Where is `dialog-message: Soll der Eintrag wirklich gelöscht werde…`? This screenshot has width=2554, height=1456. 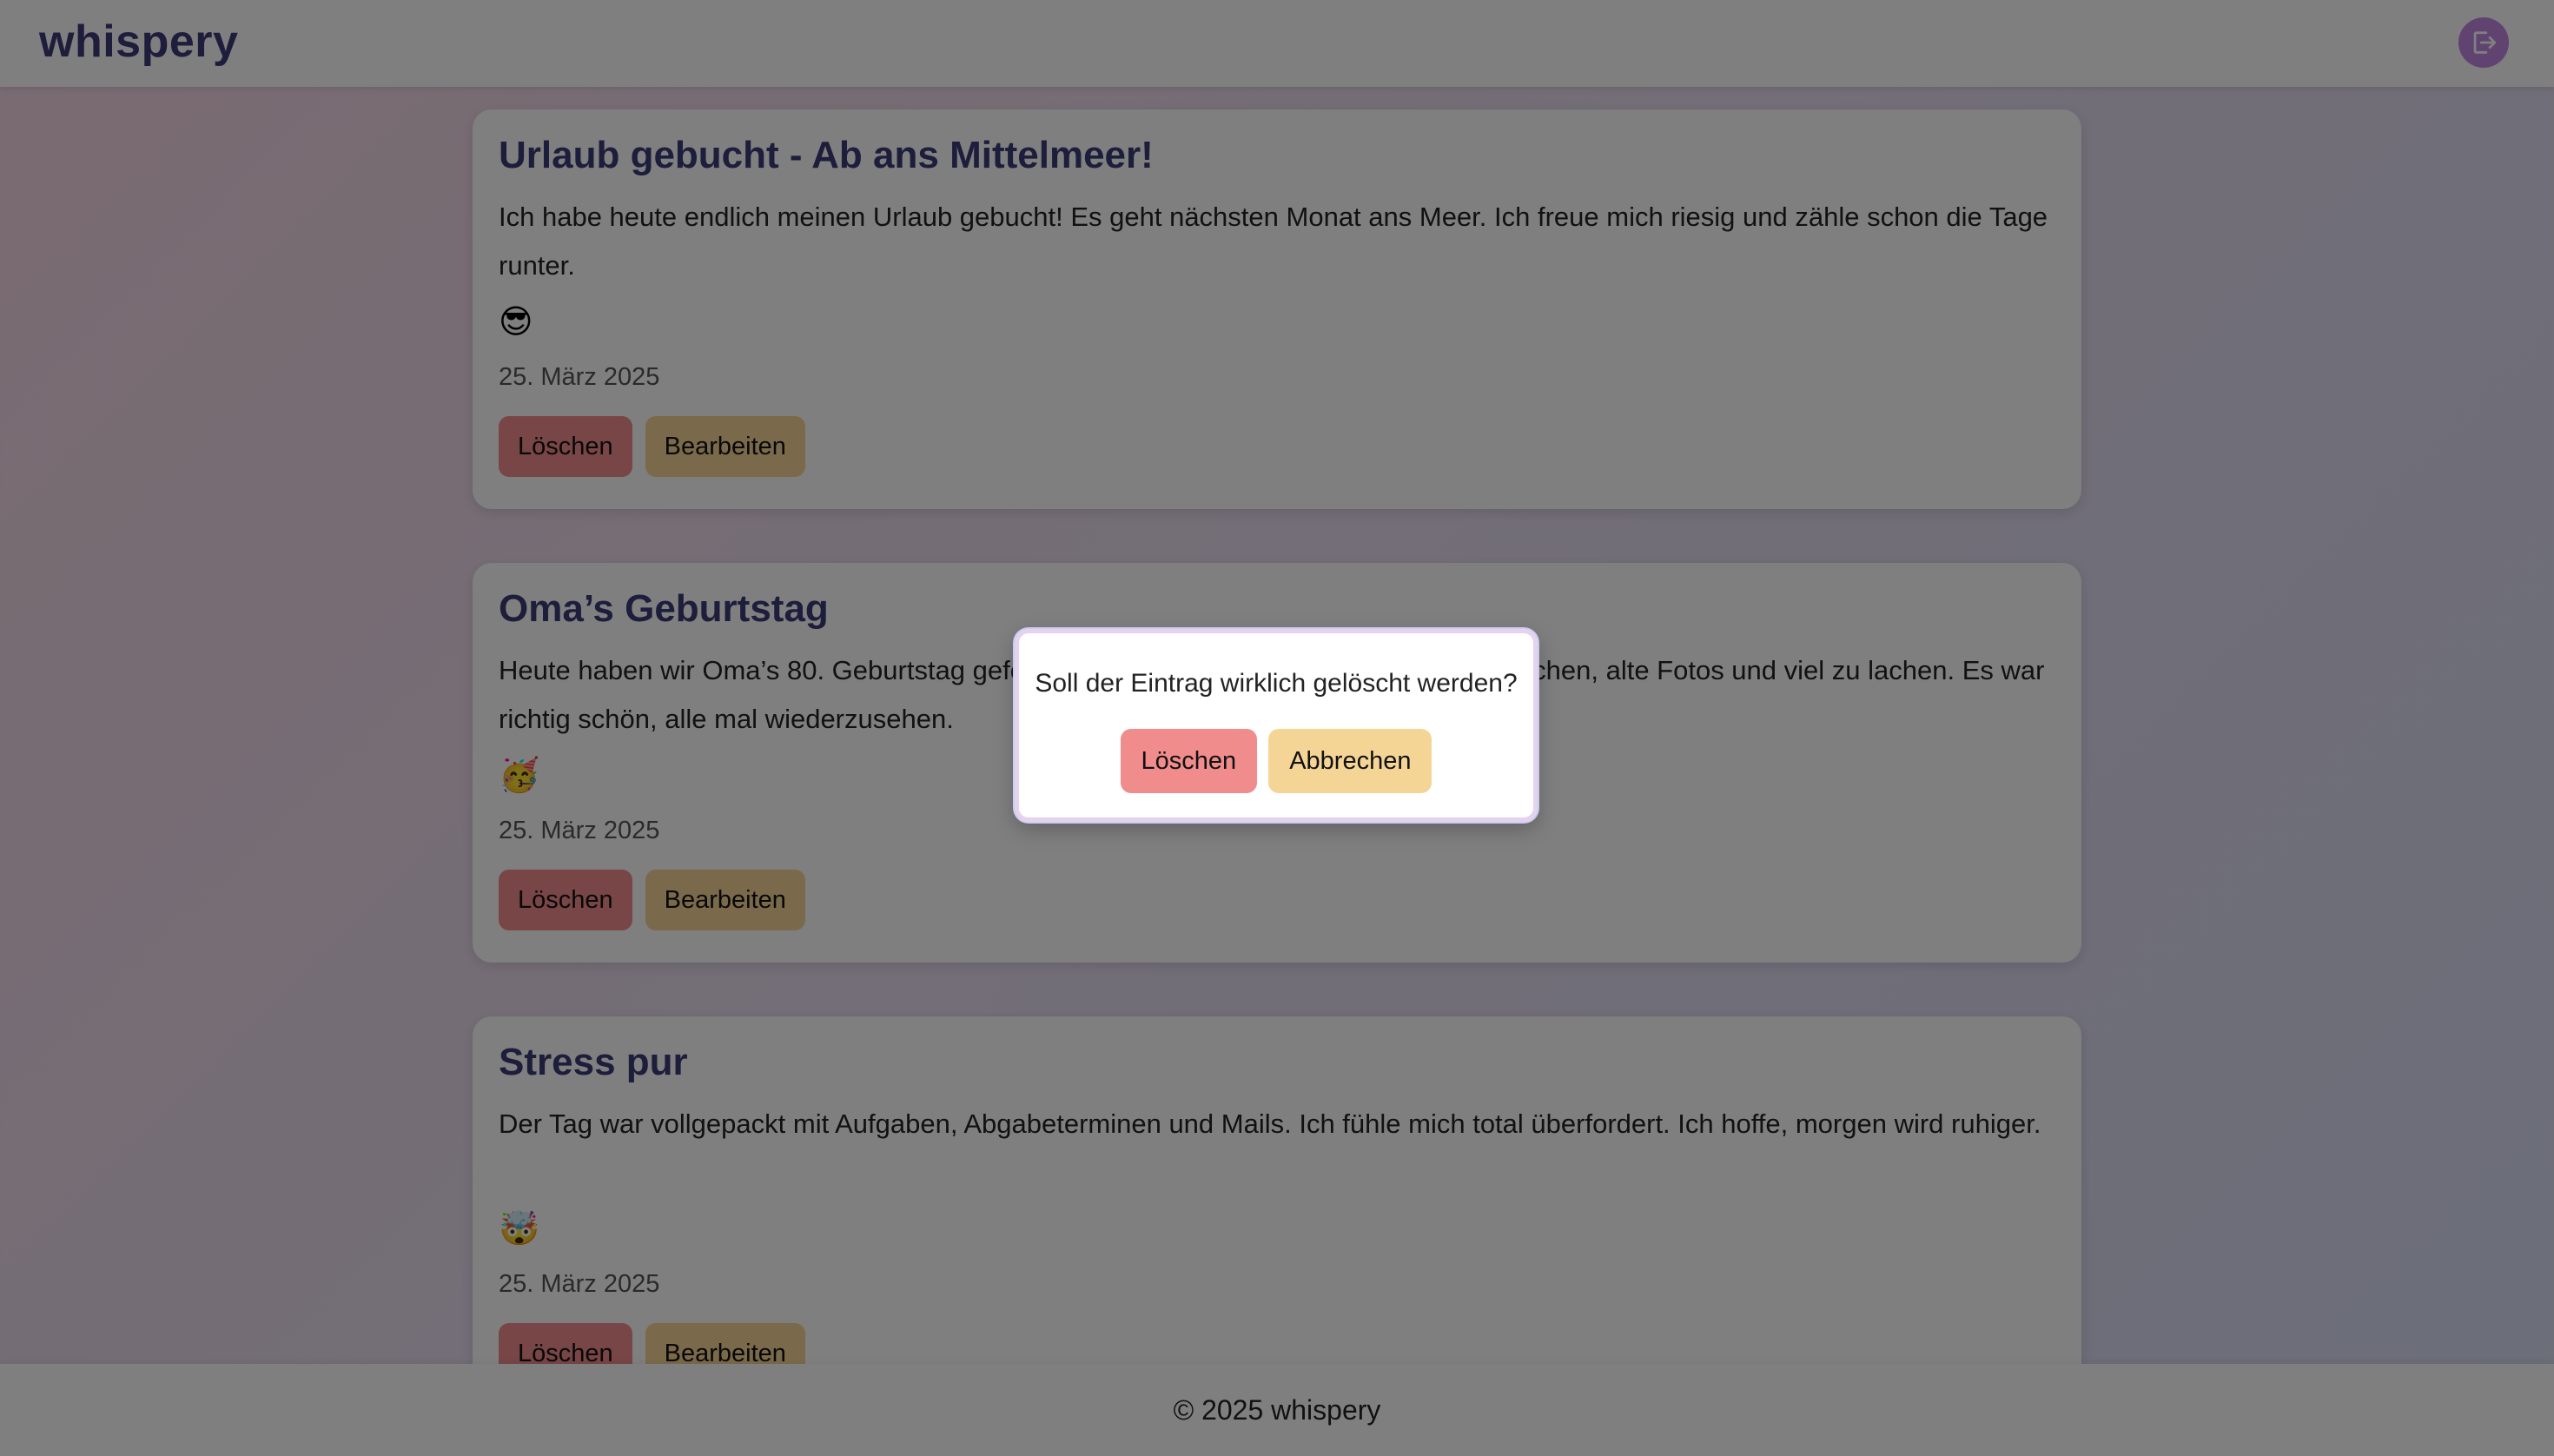
dialog-message: Soll der Eintrag wirklich gelöscht werde… is located at coordinates (1277, 683).